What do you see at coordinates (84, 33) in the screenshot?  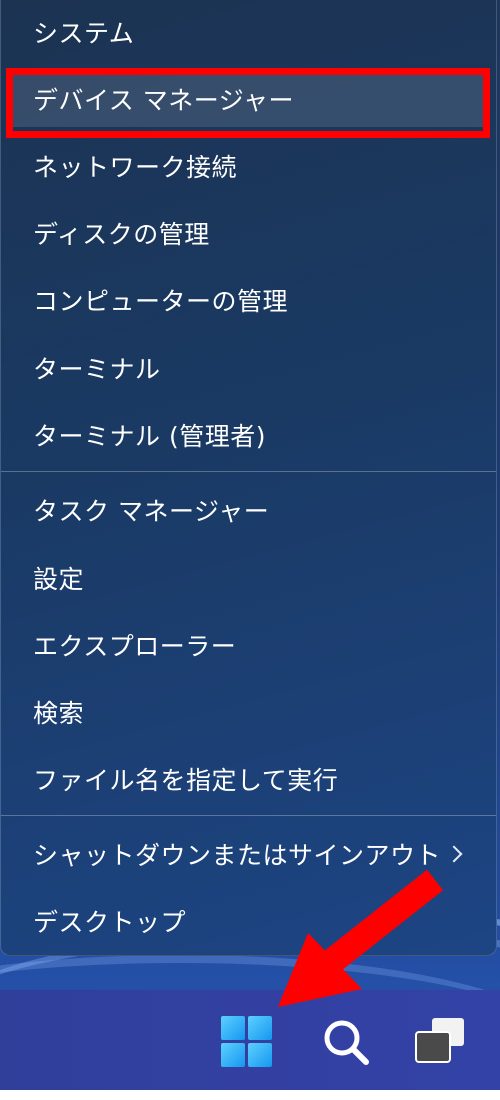 I see `menu-item-label: システム` at bounding box center [84, 33].